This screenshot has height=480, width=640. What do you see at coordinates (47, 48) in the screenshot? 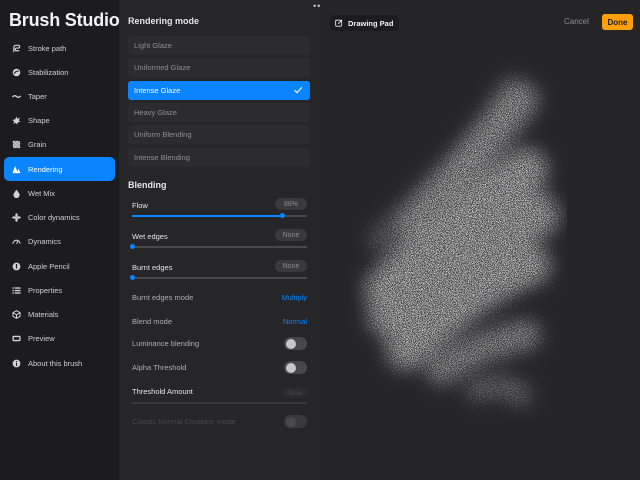
I see `sidebar-item-label: Stroke path` at bounding box center [47, 48].